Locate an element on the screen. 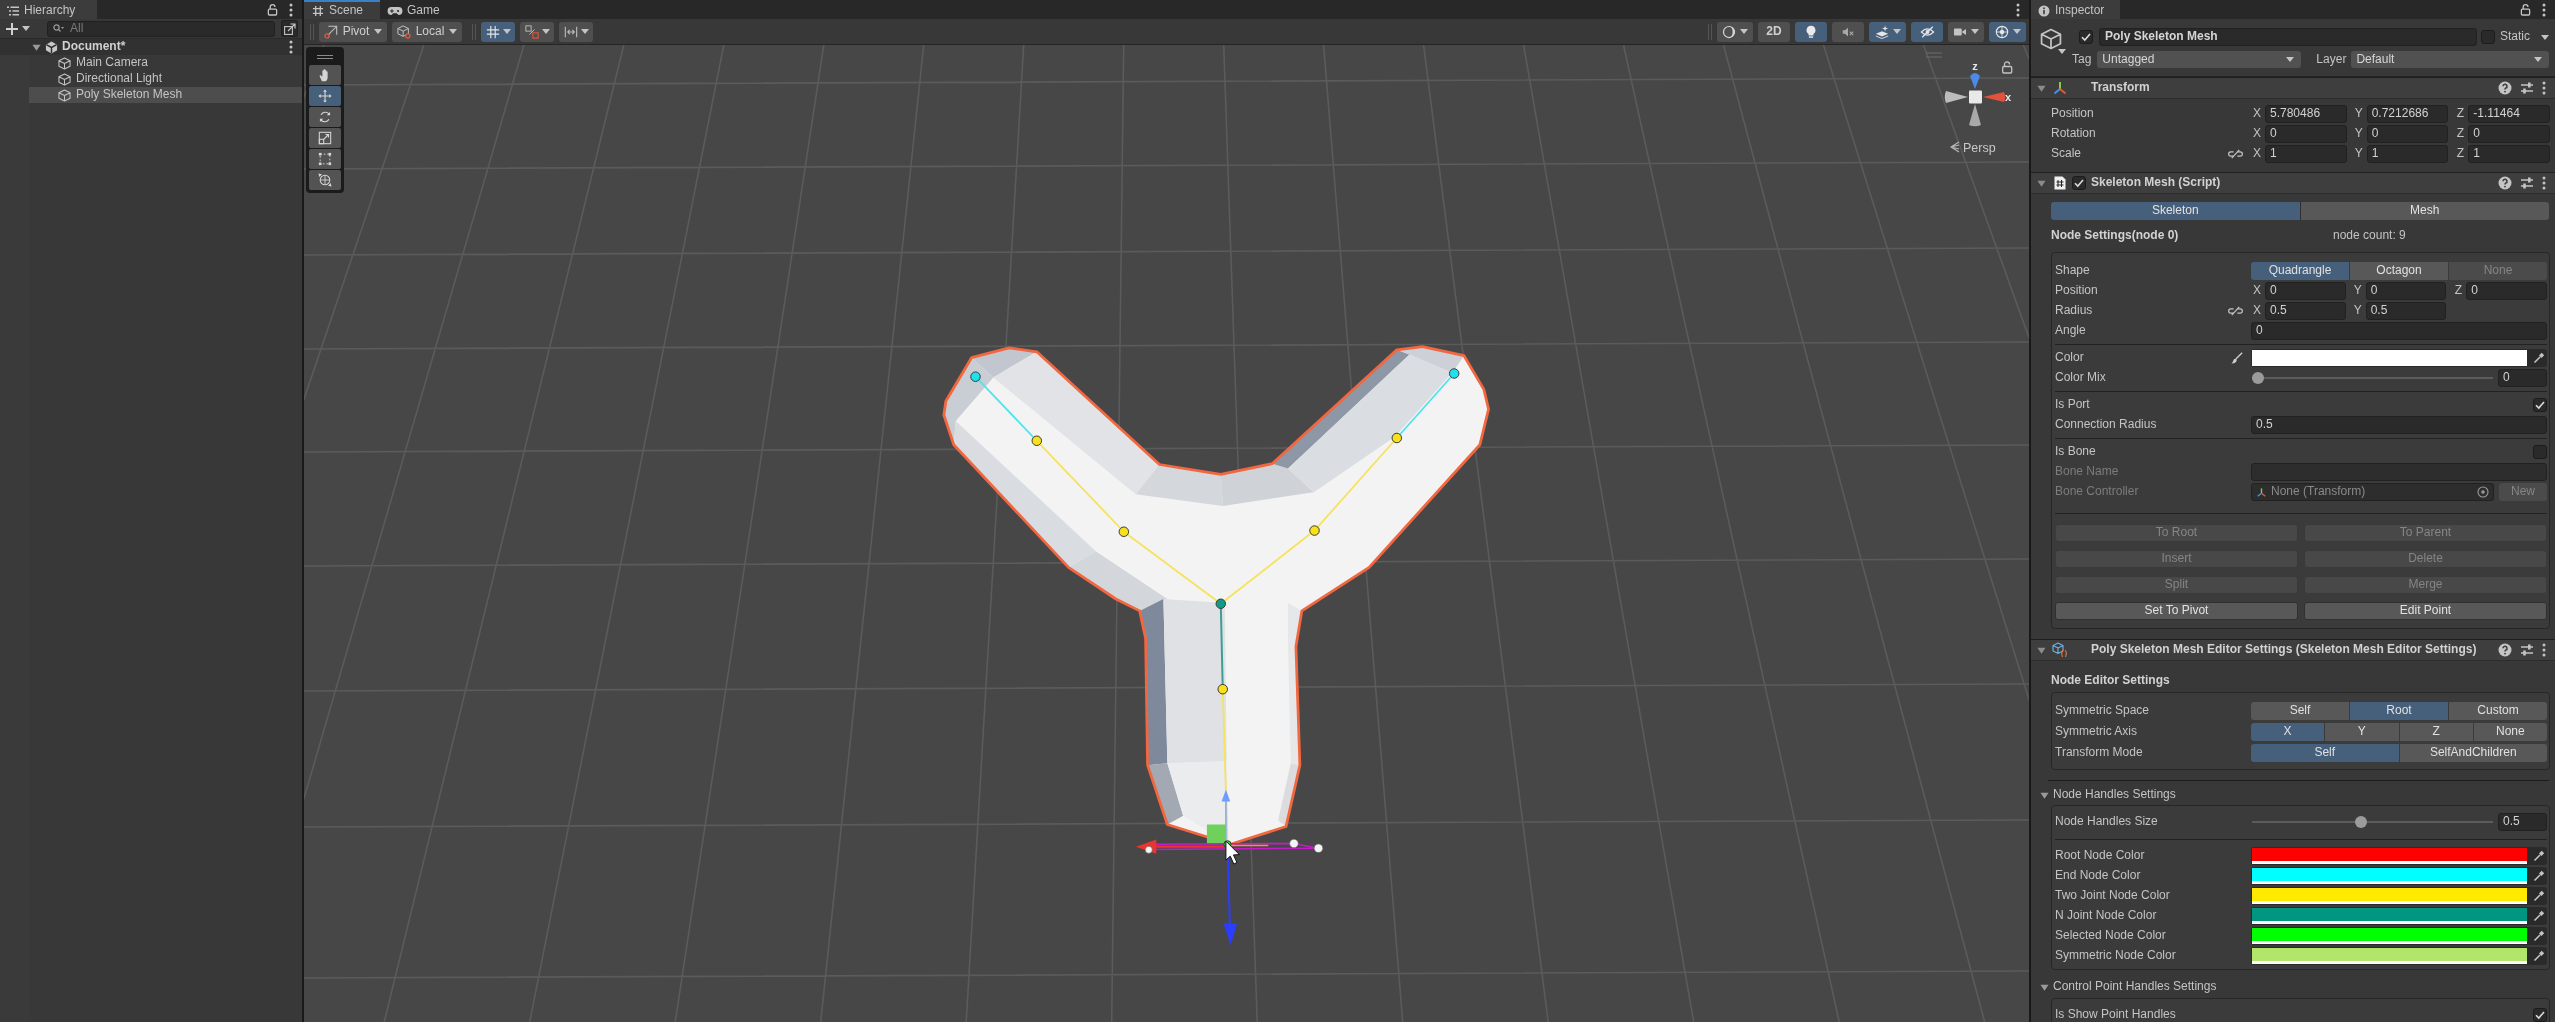 Image resolution: width=2555 pixels, height=1022 pixels. handle-line is located at coordinates (1249, 845).